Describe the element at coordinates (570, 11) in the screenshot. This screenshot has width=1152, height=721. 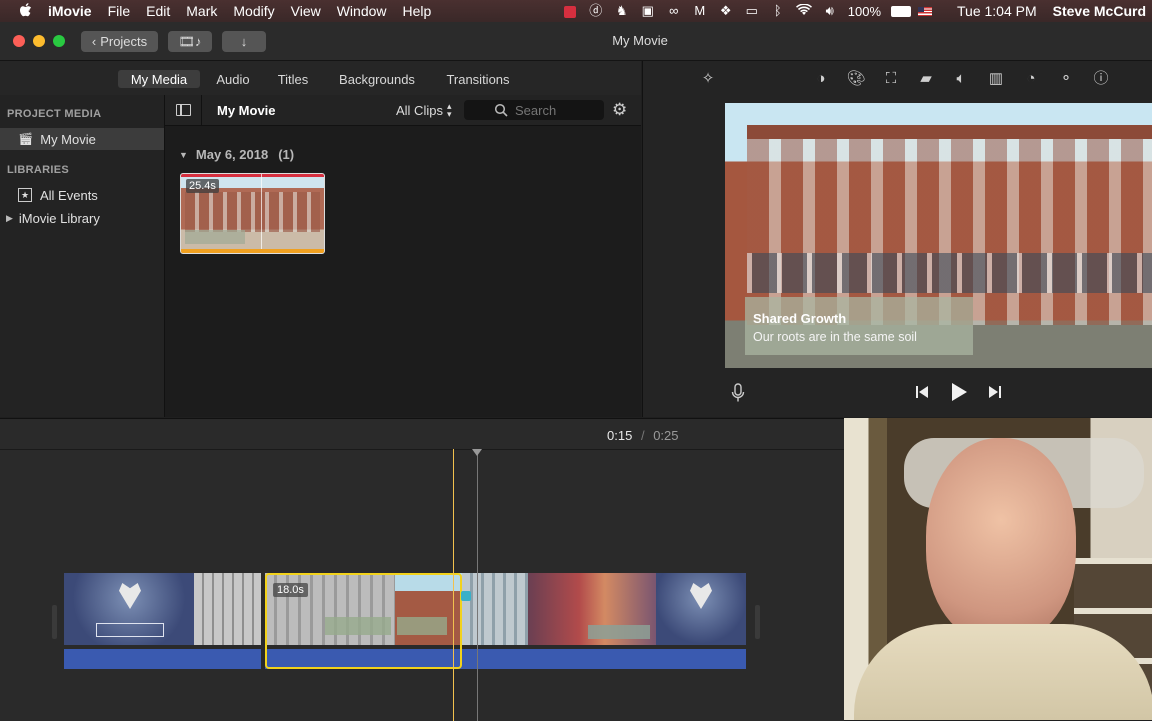
I see `red-stop-icon` at that location.